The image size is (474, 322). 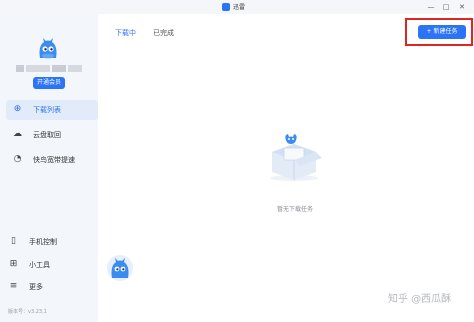 I want to click on sidebar-item-label: 快鸟宽带提速, so click(x=54, y=160).